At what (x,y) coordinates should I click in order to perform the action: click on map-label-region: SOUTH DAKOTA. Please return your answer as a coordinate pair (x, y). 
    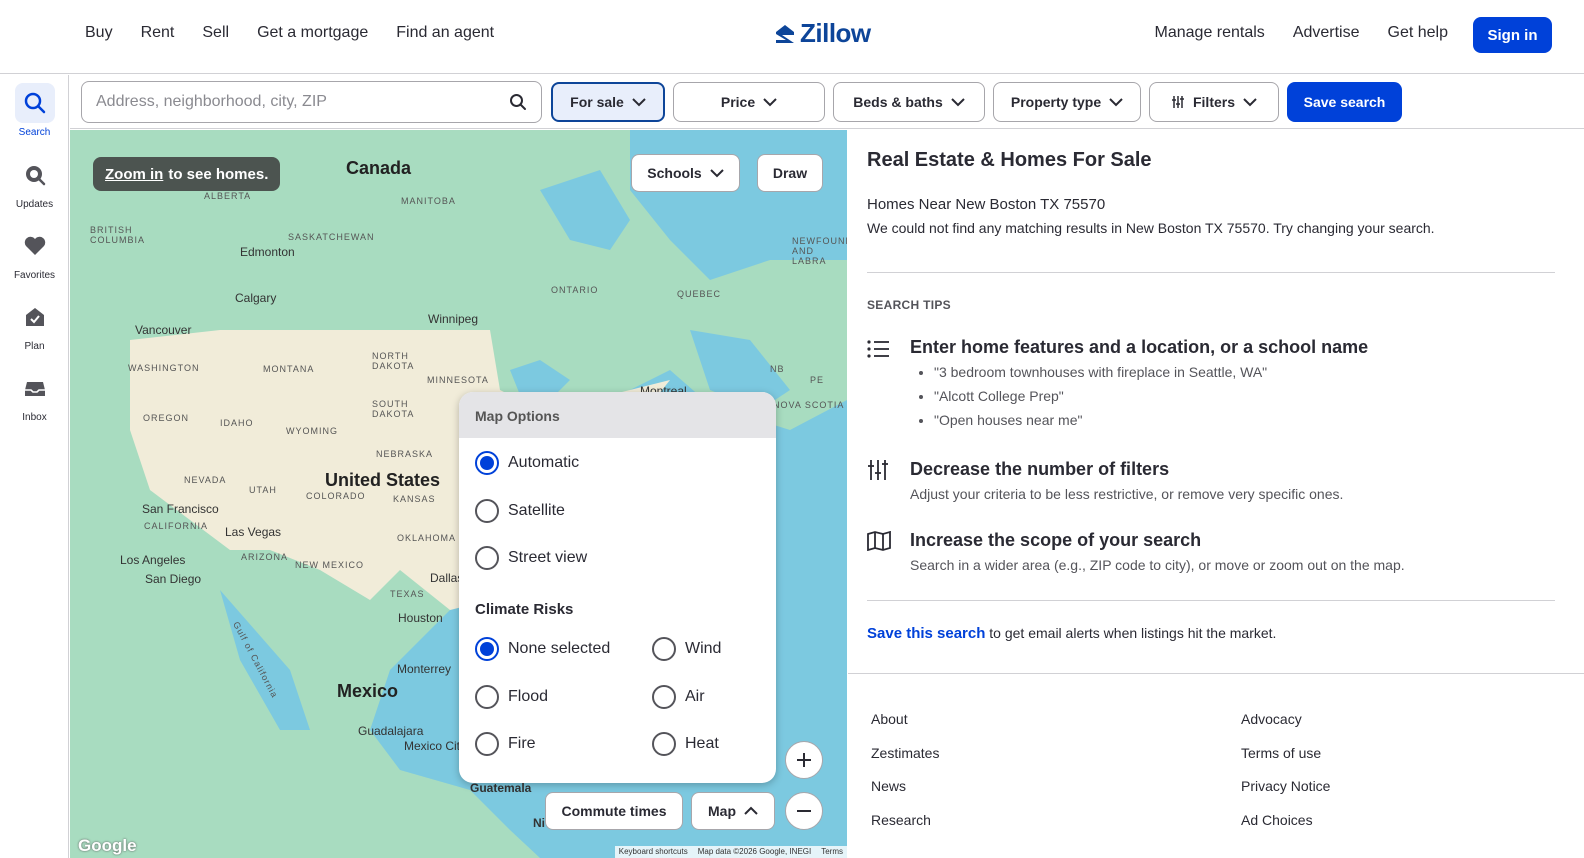
    Looking at the image, I should click on (393, 409).